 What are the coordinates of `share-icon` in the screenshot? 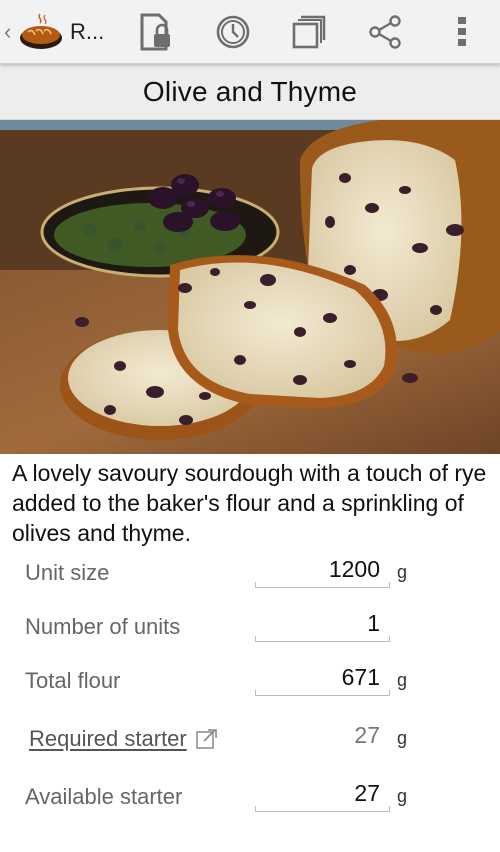 It's located at (385, 32).